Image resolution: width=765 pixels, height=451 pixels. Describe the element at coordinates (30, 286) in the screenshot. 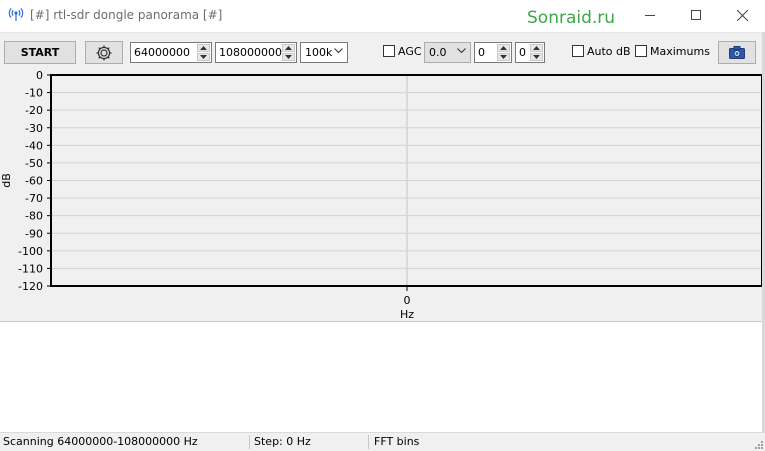

I see `y-tick-label: -120` at that location.